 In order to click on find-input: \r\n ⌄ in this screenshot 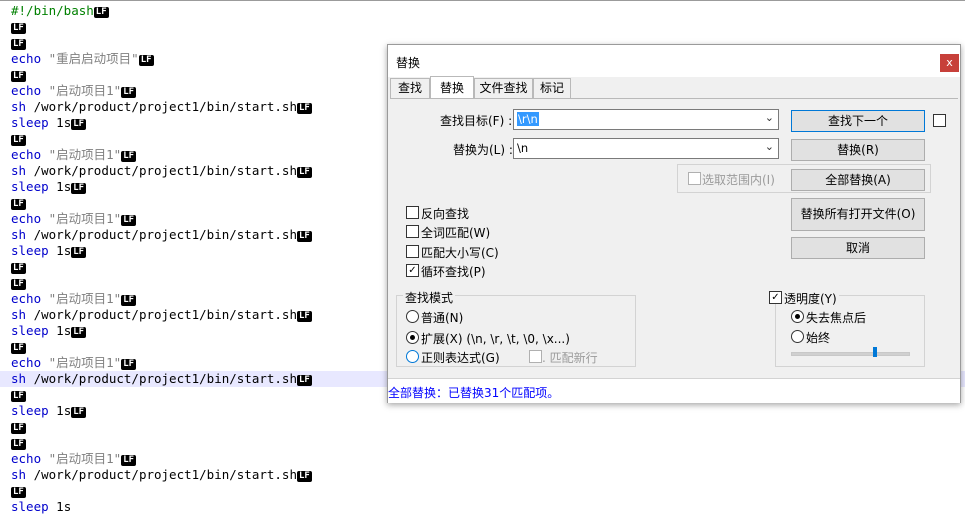, I will do `click(646, 119)`.